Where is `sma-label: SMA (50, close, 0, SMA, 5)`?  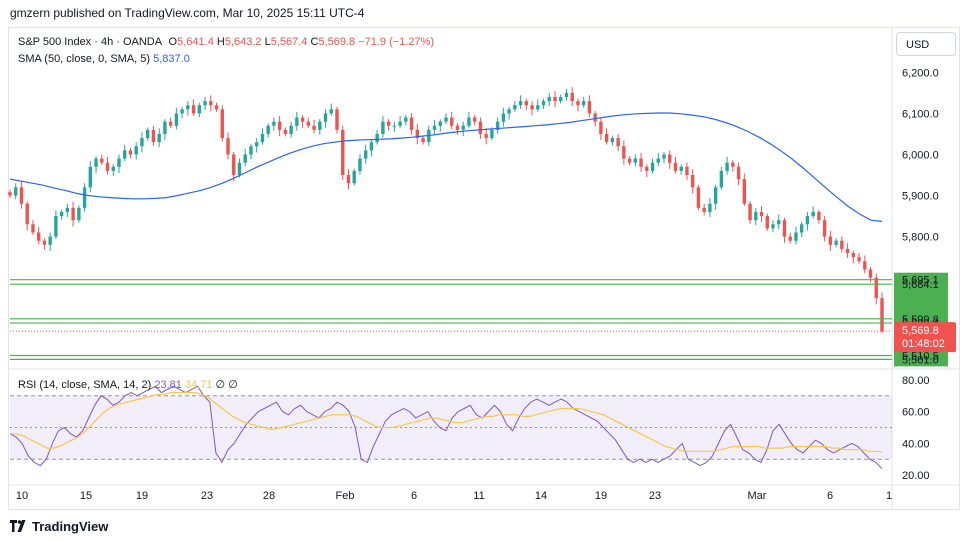
sma-label: SMA (50, close, 0, SMA, 5) is located at coordinates (84, 59).